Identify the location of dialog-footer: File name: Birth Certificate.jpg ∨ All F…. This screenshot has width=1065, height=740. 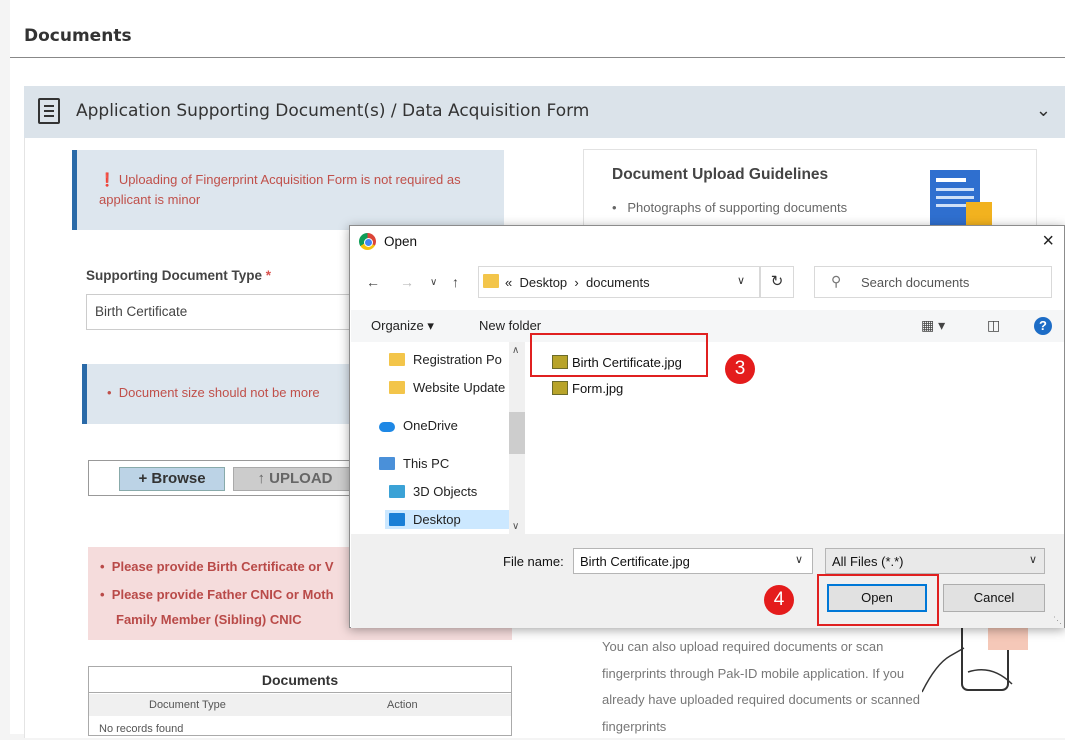
(707, 581).